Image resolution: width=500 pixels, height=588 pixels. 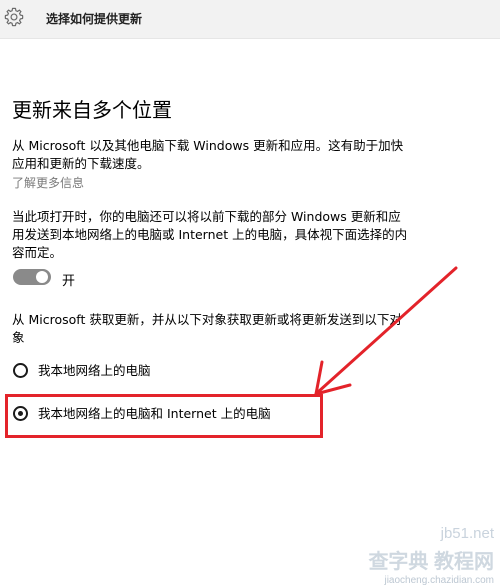 What do you see at coordinates (467, 533) in the screenshot?
I see `watermark-site: jb51.net` at bounding box center [467, 533].